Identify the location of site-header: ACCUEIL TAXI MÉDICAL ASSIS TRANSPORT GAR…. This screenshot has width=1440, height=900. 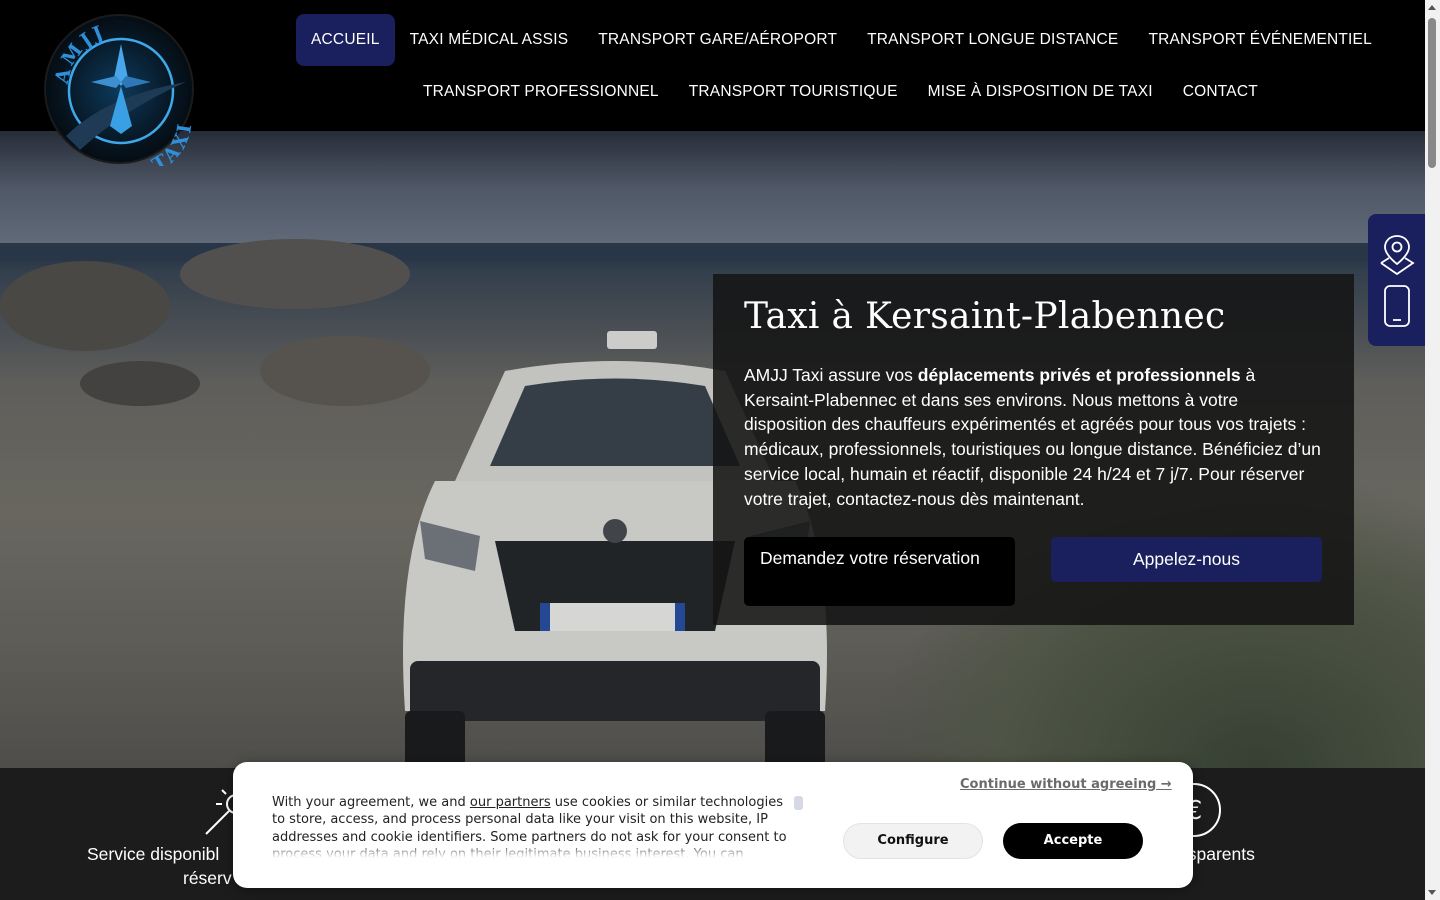
(712, 65).